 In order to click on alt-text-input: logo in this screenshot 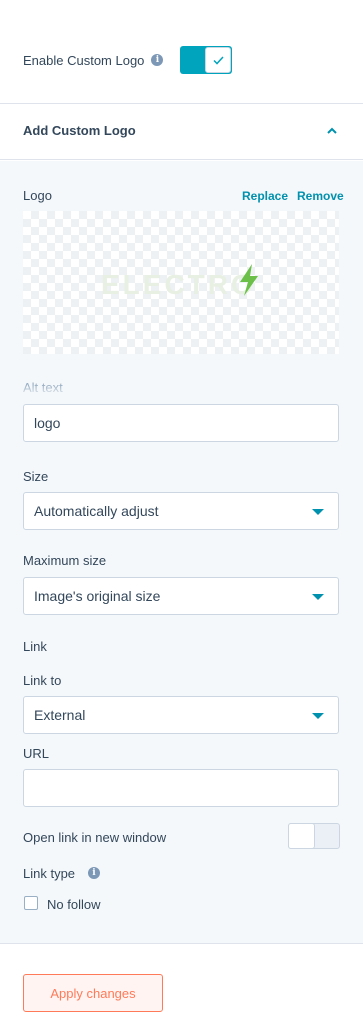, I will do `click(181, 423)`.